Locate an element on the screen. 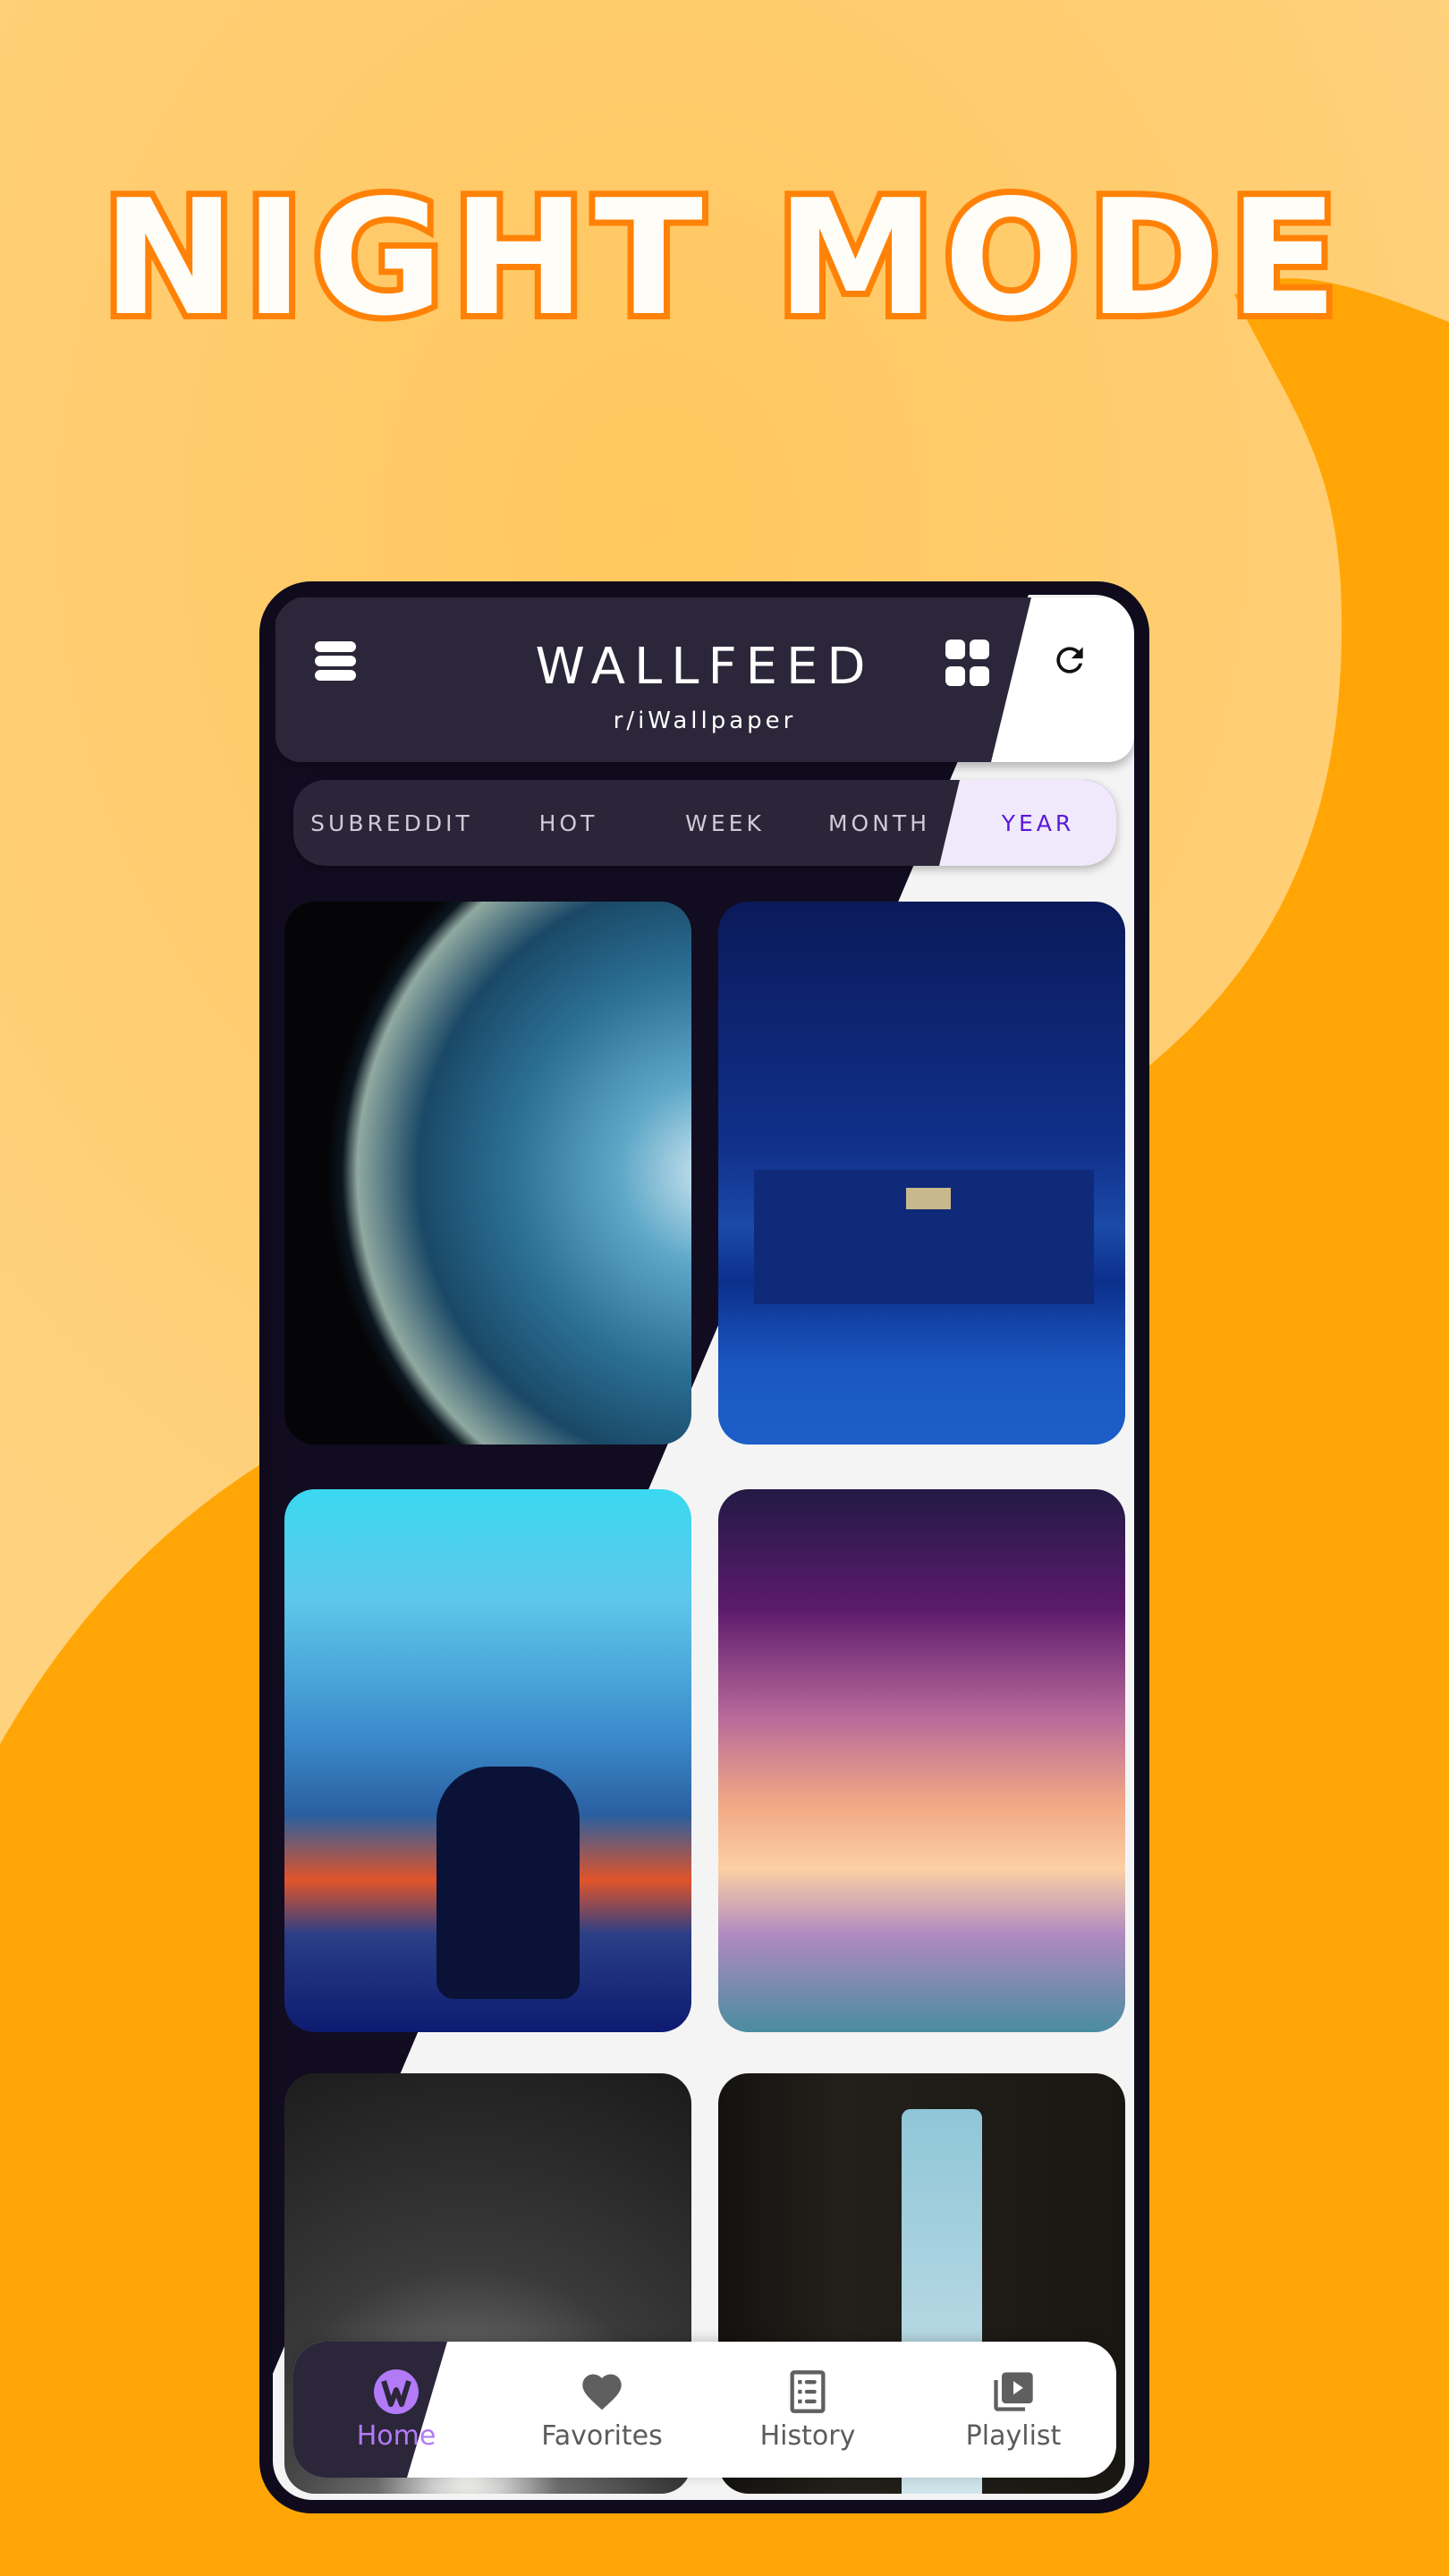  refresh-icon is located at coordinates (1070, 660).